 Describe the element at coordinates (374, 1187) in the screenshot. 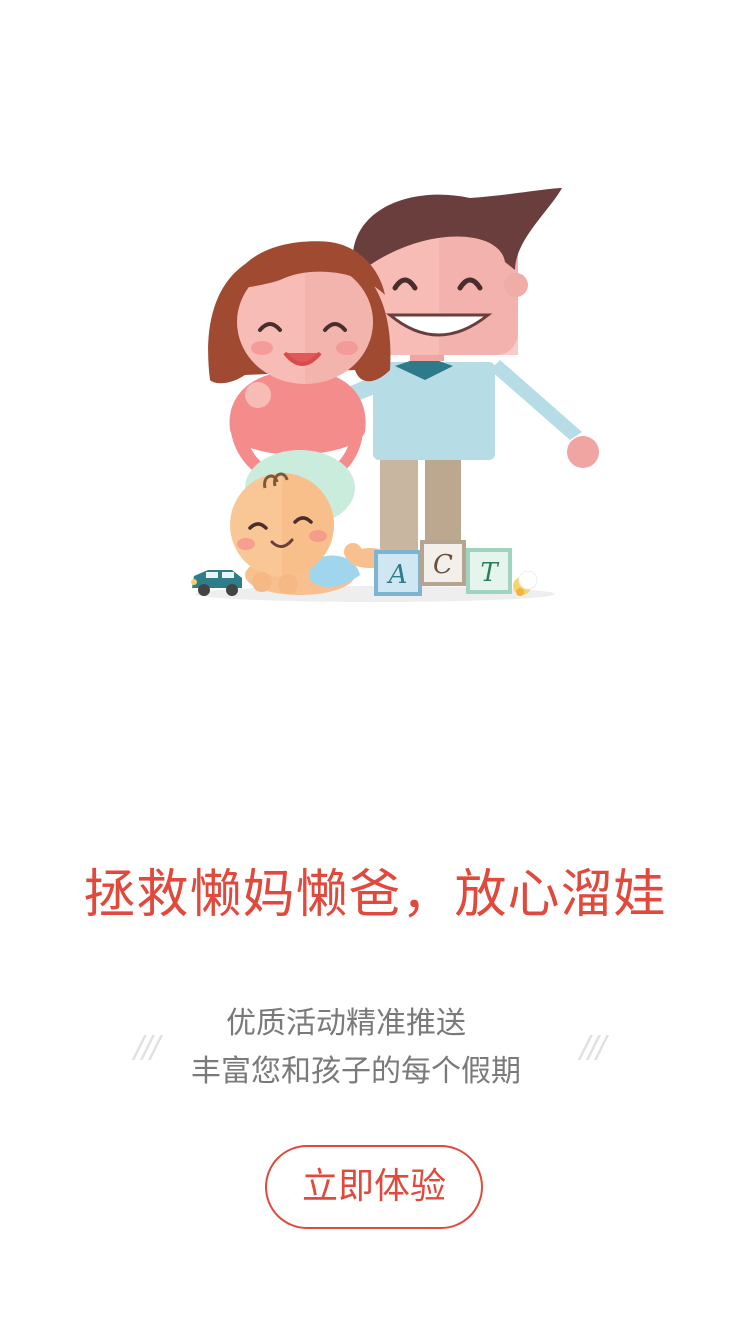

I see `try-now-button: 立即体验` at that location.